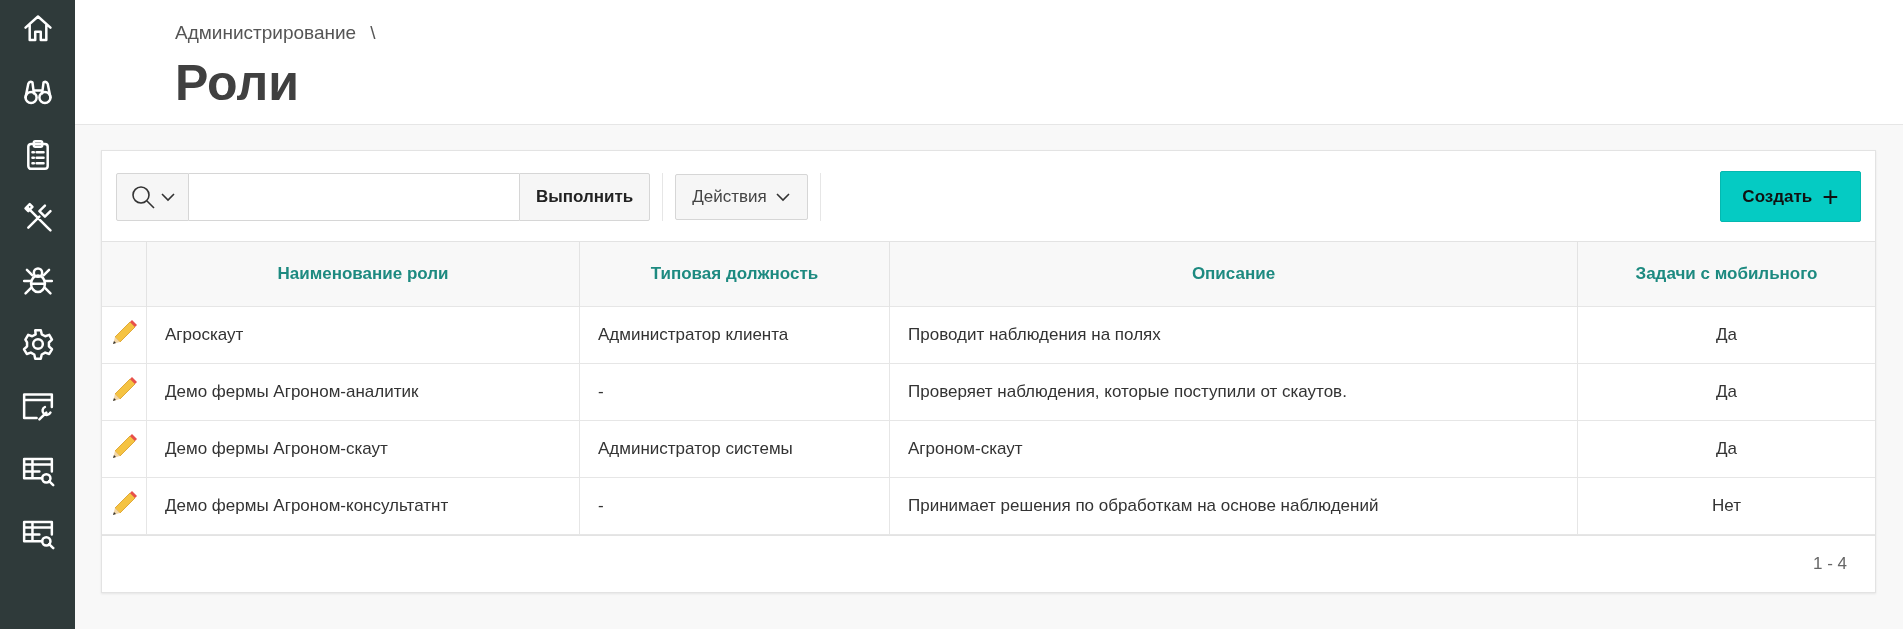 The image size is (1903, 629). What do you see at coordinates (734, 274) in the screenshot?
I see `column-header: Типовая должность` at bounding box center [734, 274].